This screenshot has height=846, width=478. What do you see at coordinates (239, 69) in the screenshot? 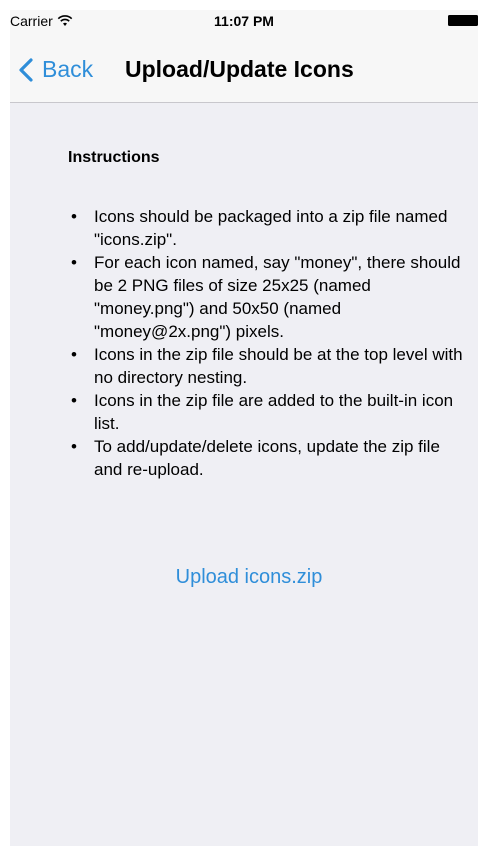
I see `page-title: Upload/Update Icons` at bounding box center [239, 69].